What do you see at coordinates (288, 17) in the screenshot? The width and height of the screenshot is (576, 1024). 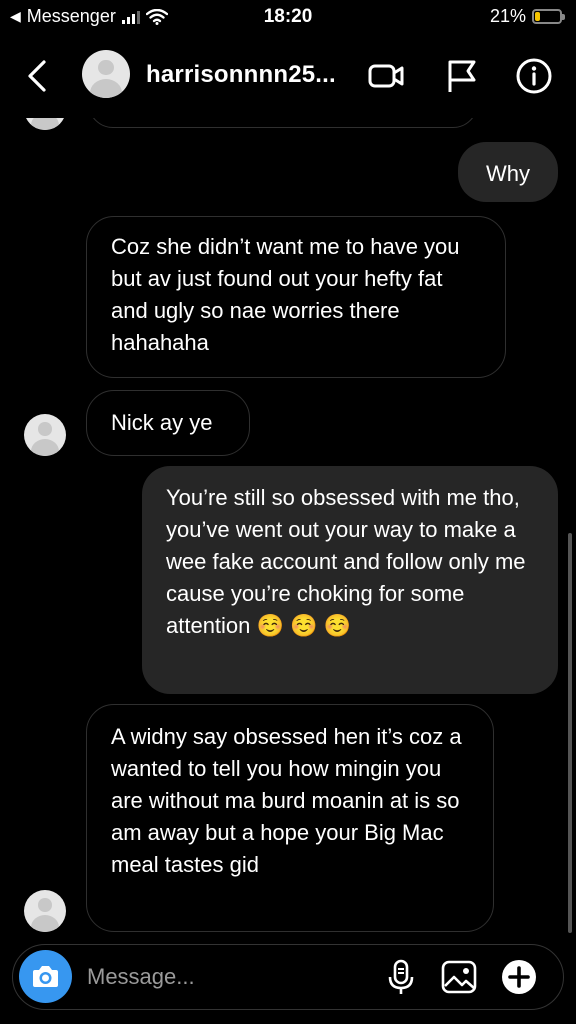 I see `status-bar: ◀ Messenger 18:20 21%` at bounding box center [288, 17].